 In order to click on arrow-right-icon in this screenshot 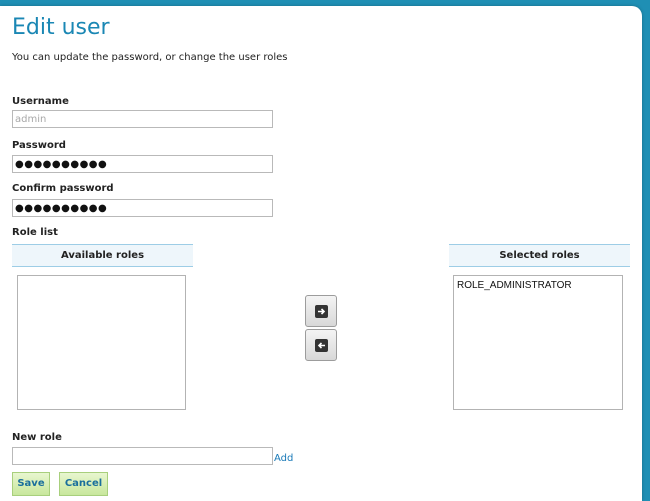, I will do `click(321, 311)`.